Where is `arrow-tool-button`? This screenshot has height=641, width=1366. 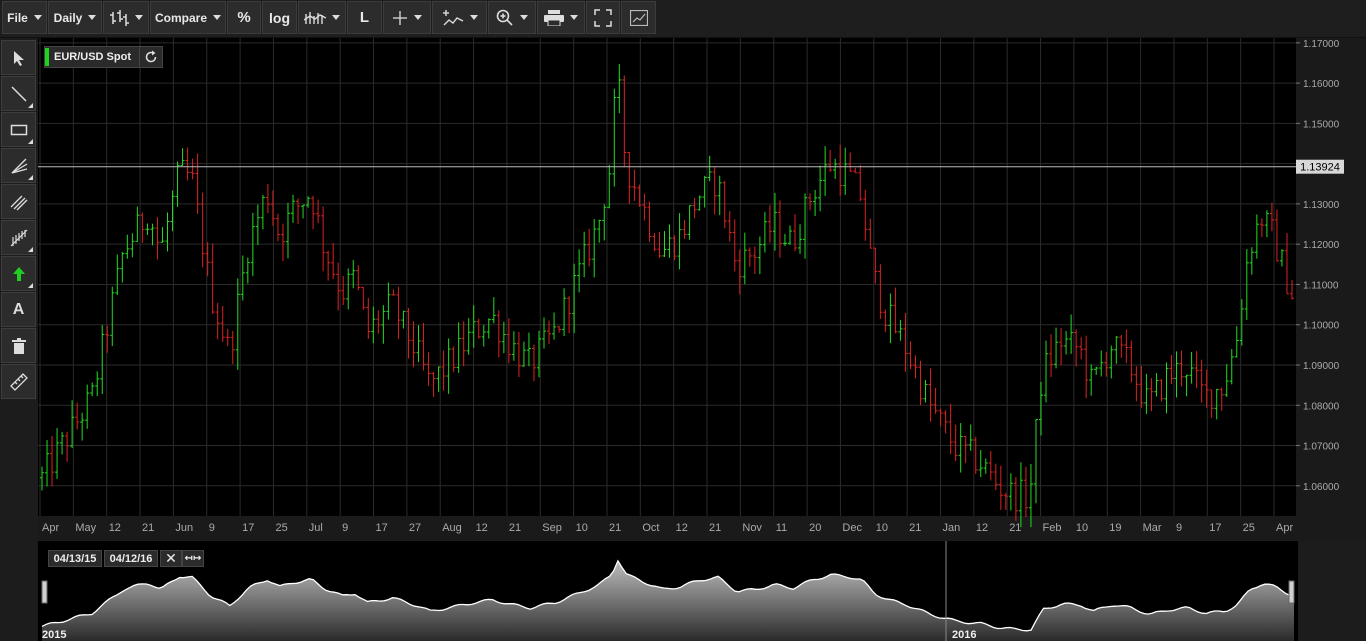 arrow-tool-button is located at coordinates (18, 273).